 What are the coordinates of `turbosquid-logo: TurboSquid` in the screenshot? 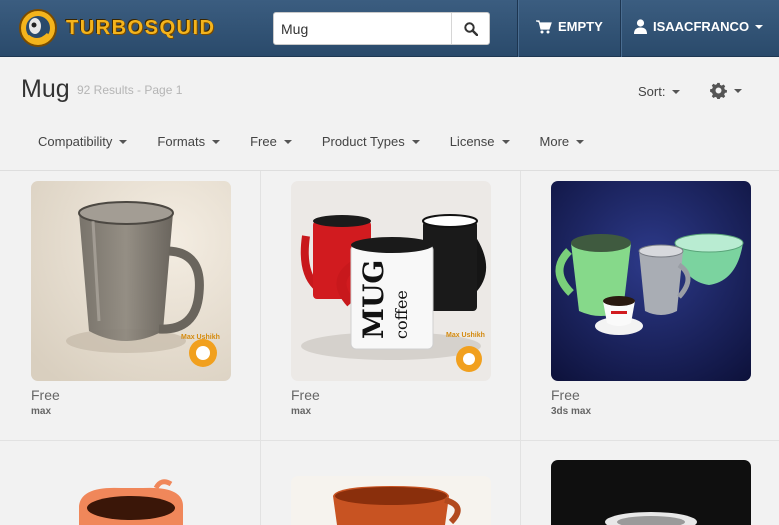 It's located at (133, 28).